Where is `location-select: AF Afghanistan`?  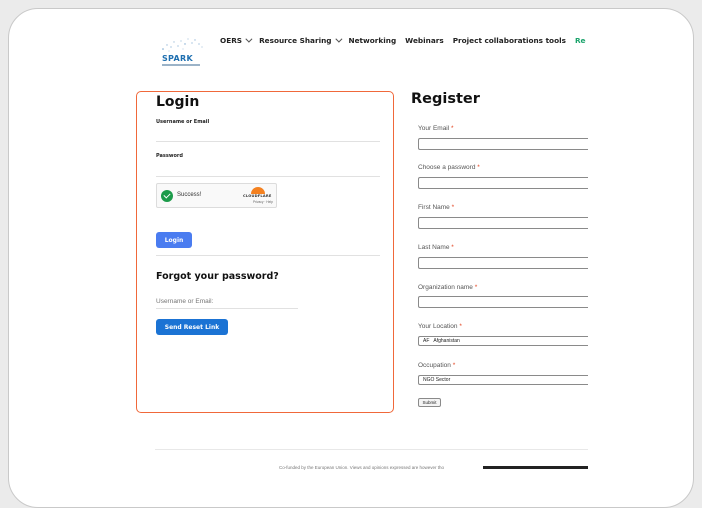 location-select: AF Afghanistan is located at coordinates (503, 341).